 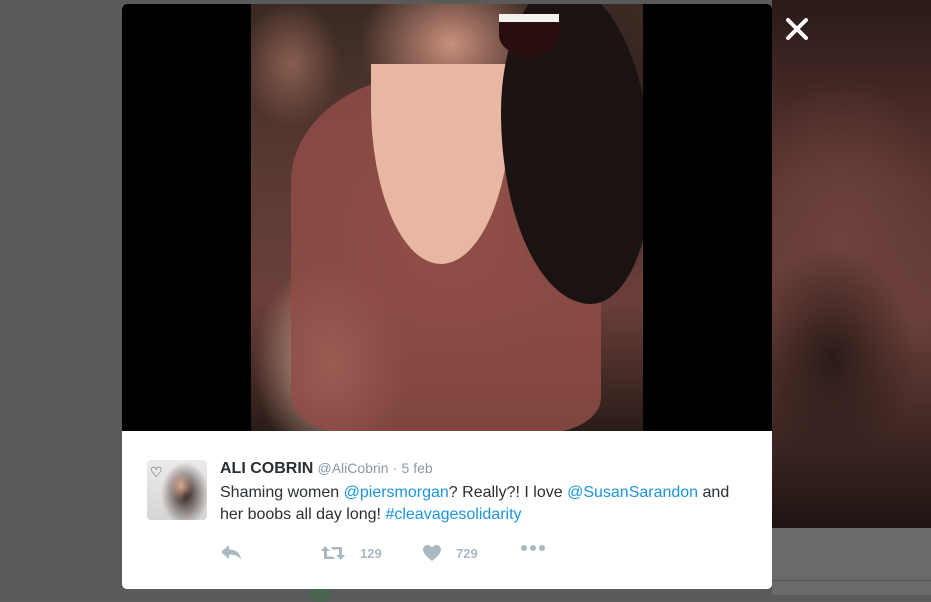 What do you see at coordinates (266, 468) in the screenshot?
I see `display-name: ALI COBRIN` at bounding box center [266, 468].